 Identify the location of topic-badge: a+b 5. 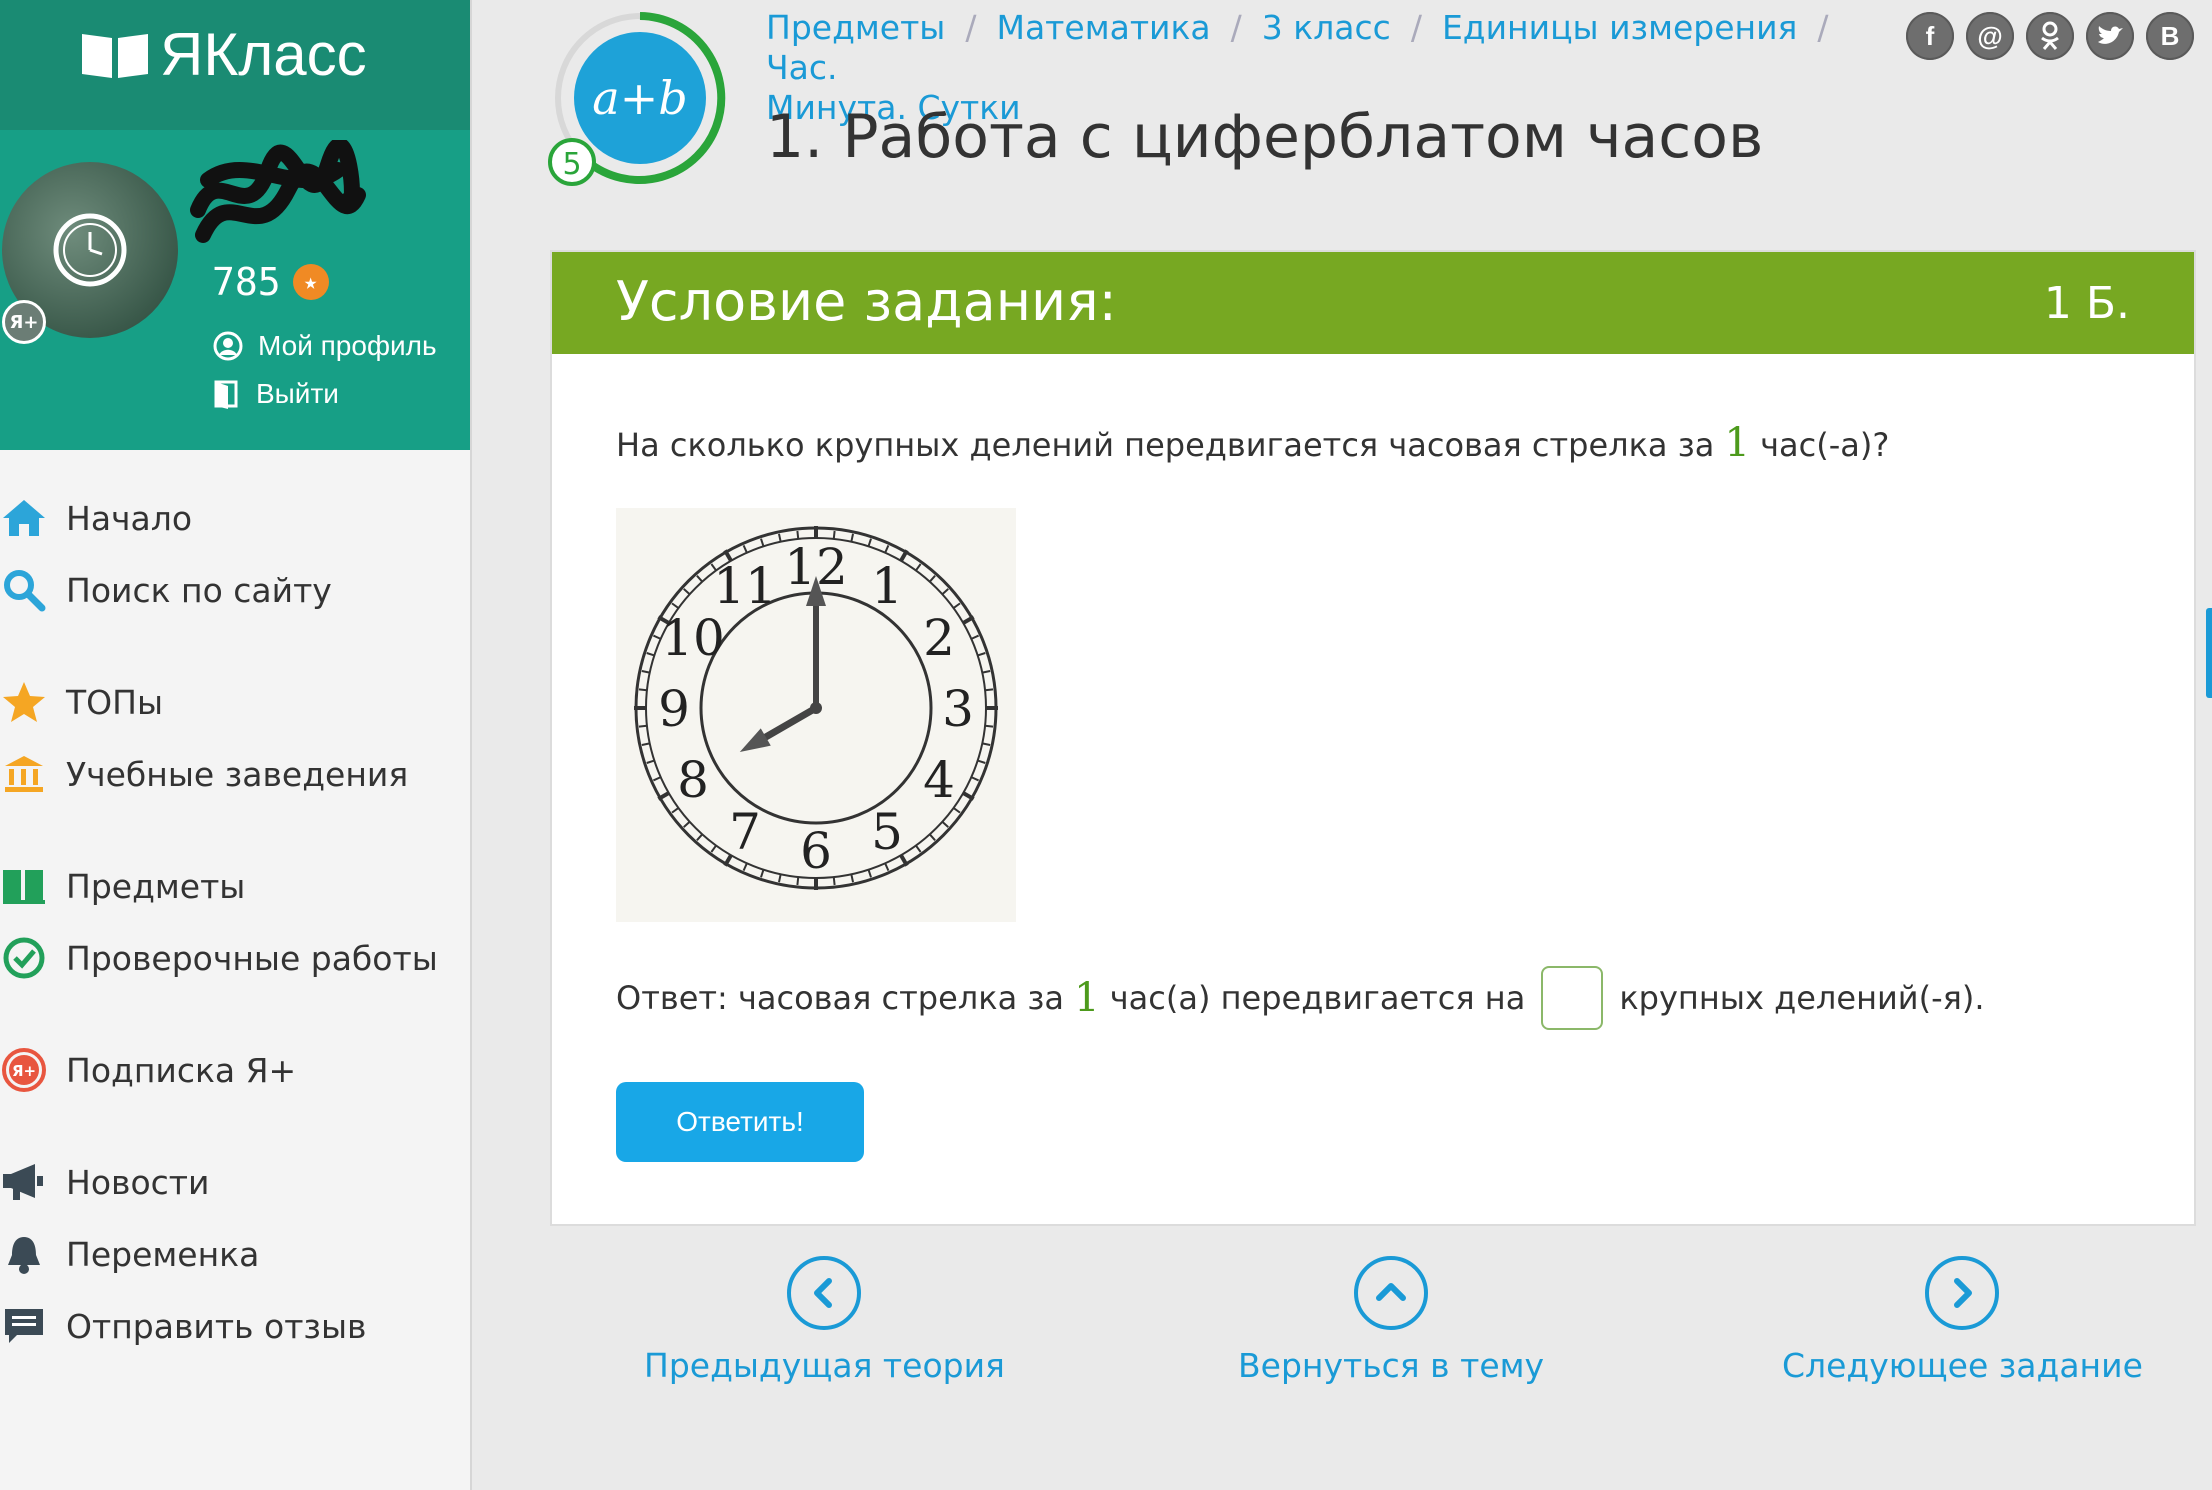
(639, 103).